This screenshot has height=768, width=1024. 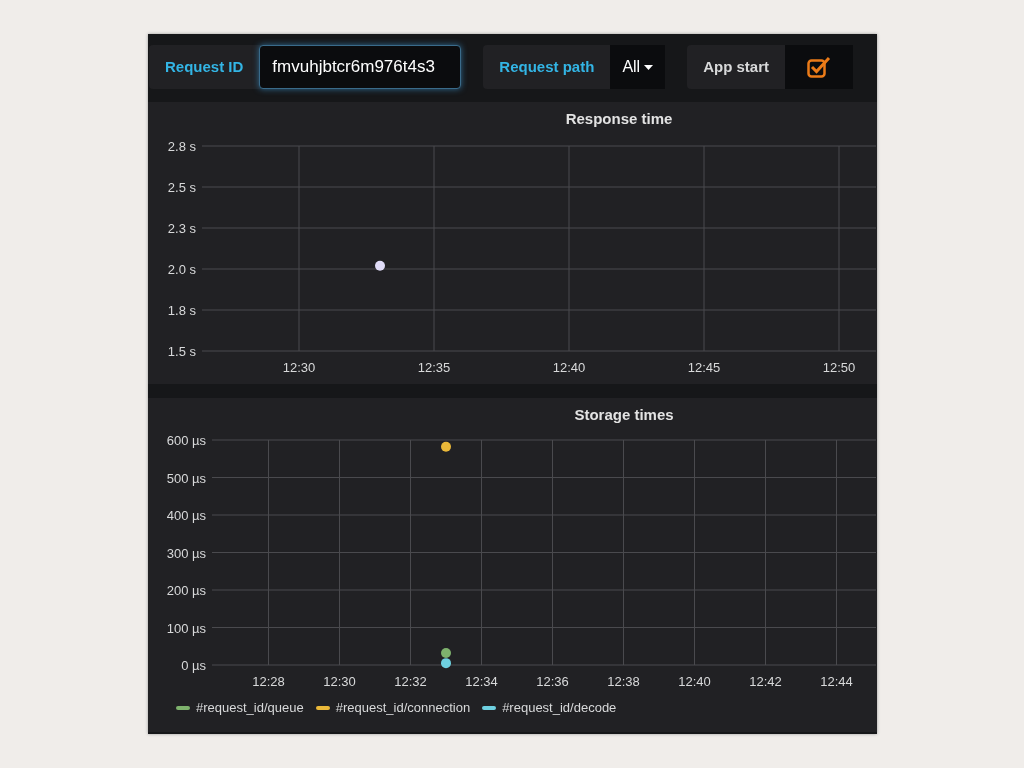 What do you see at coordinates (410, 681) in the screenshot?
I see `x-axis-label: 12:32` at bounding box center [410, 681].